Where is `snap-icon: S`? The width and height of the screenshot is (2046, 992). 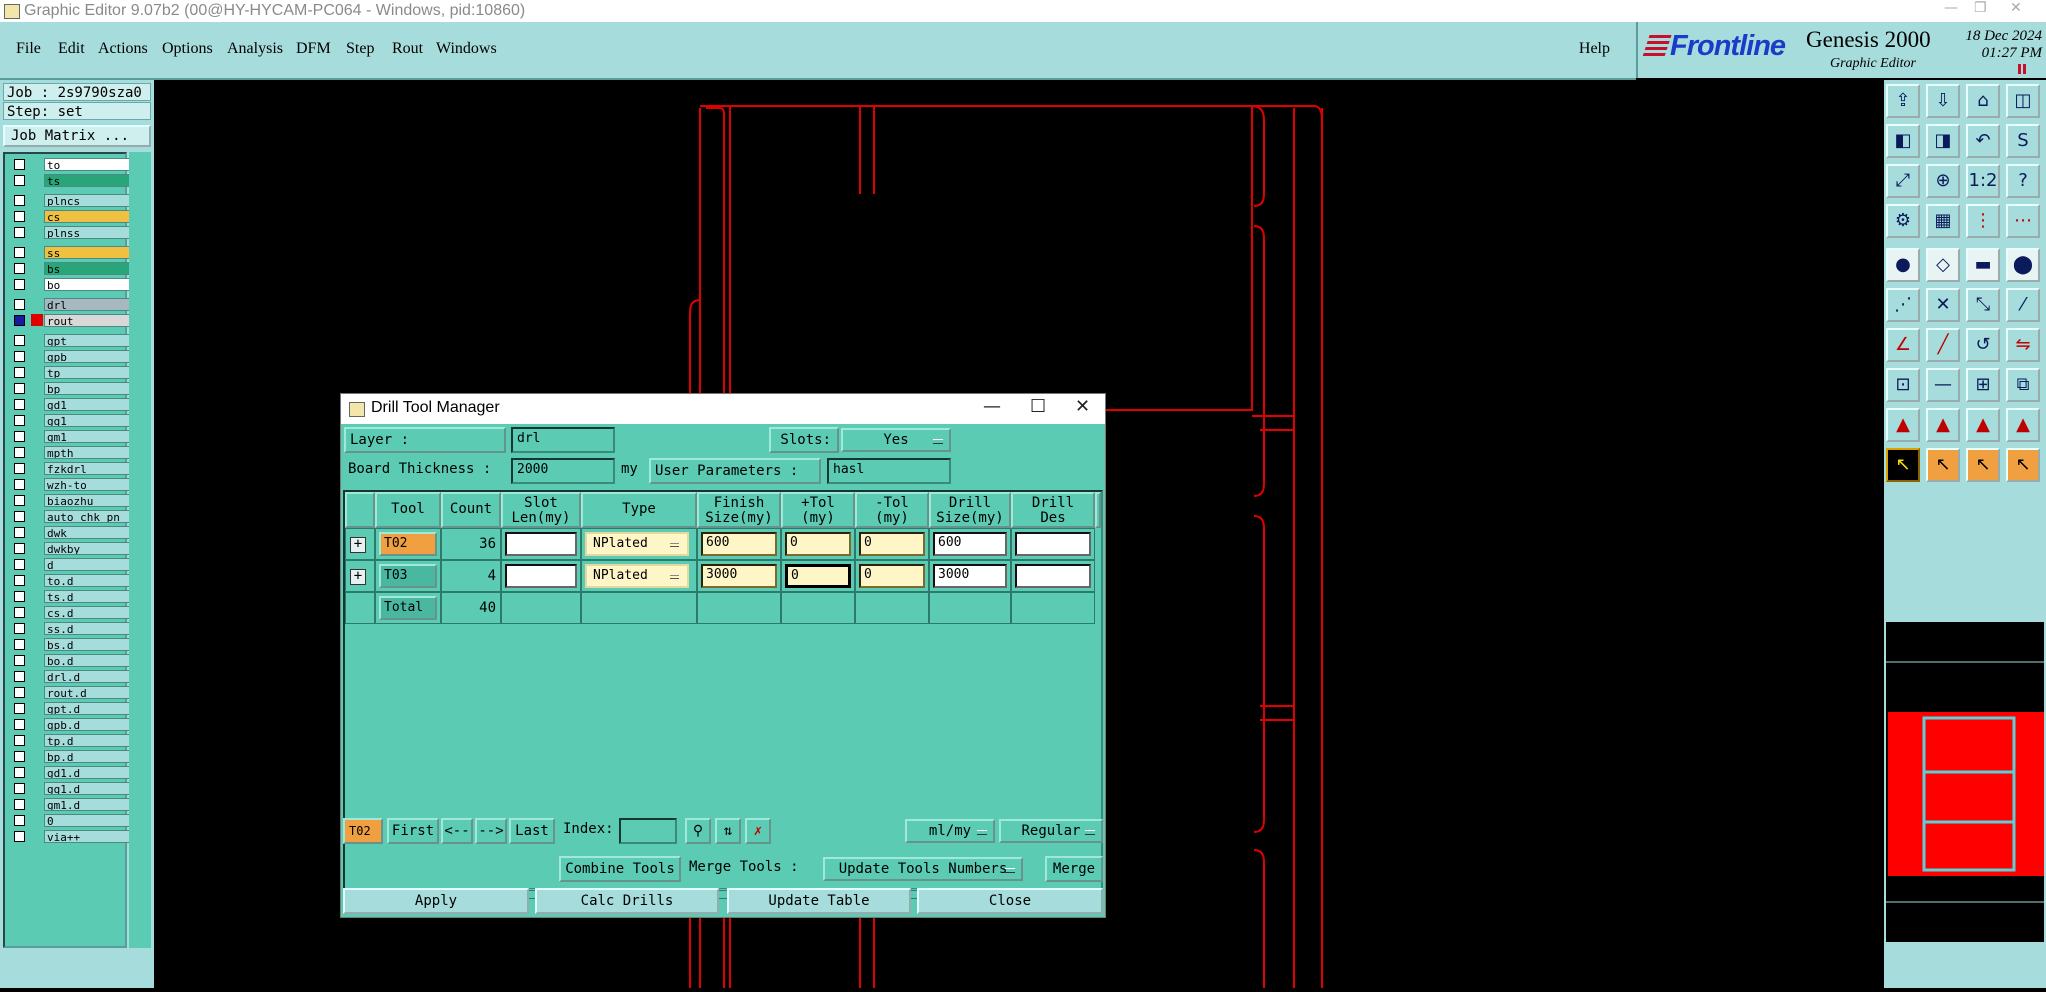
snap-icon: S is located at coordinates (2023, 141).